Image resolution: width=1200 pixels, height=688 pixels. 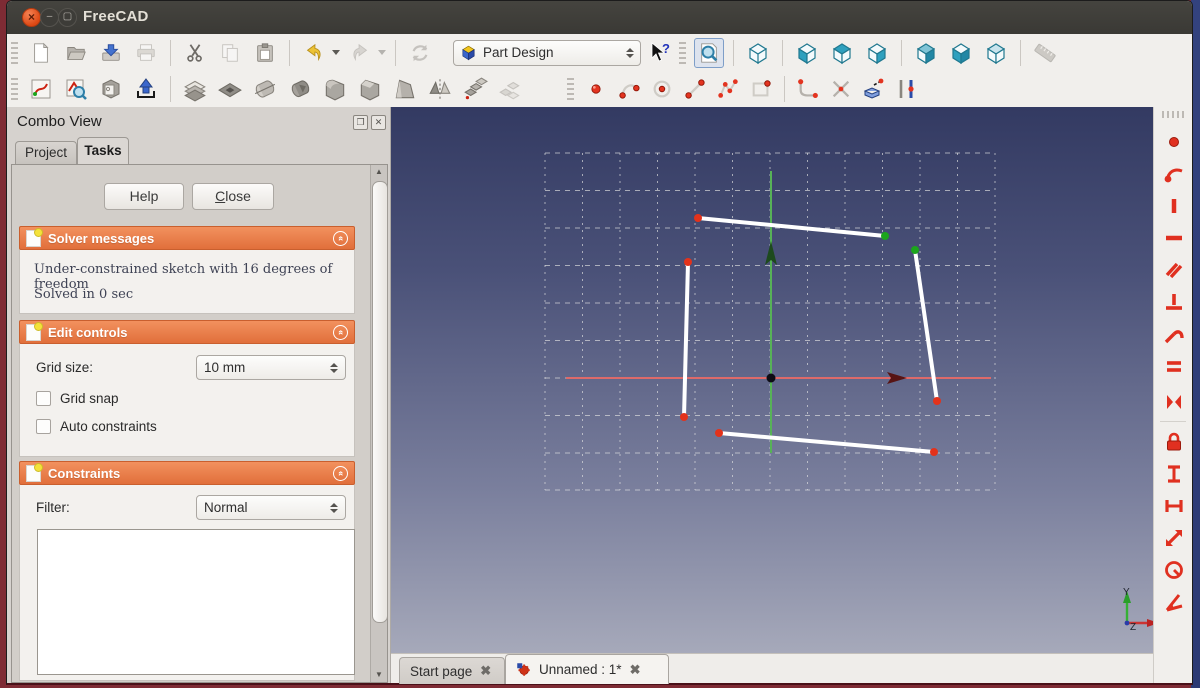 I want to click on open-document-button, so click(x=76, y=53).